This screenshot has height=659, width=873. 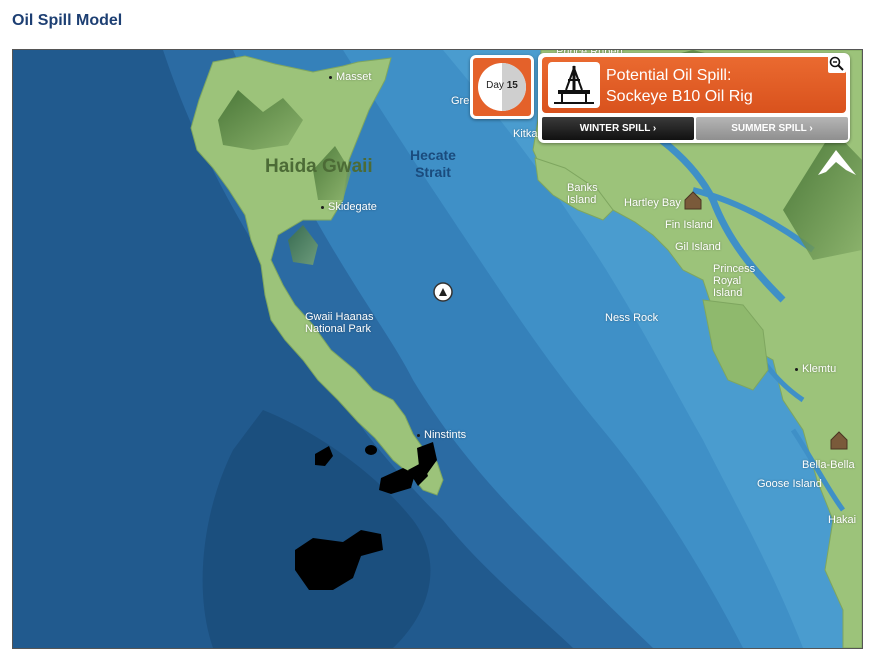 I want to click on day-label: Day 15, so click(x=502, y=85).